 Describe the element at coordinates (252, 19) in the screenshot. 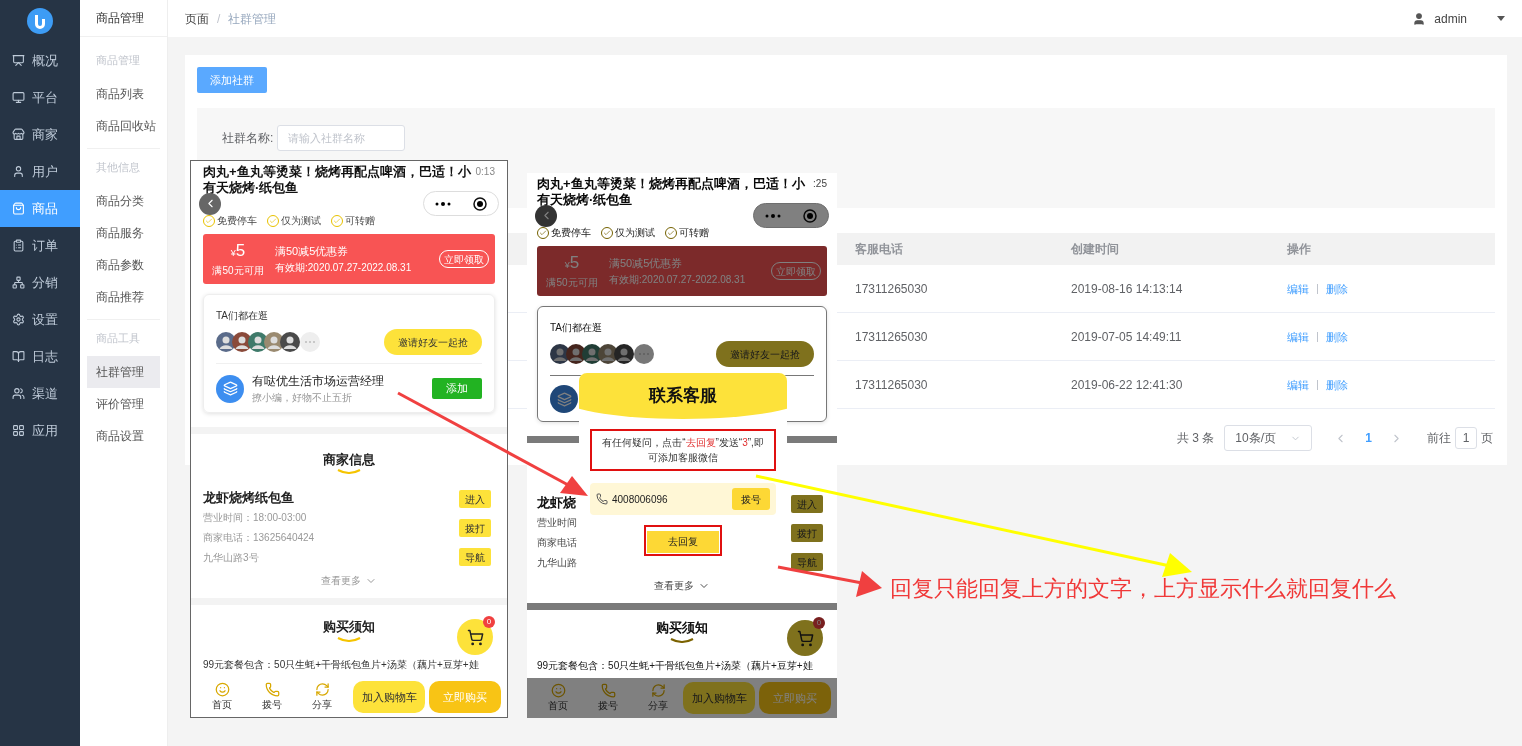

I see `breadcrumb-item: 社群管理` at that location.